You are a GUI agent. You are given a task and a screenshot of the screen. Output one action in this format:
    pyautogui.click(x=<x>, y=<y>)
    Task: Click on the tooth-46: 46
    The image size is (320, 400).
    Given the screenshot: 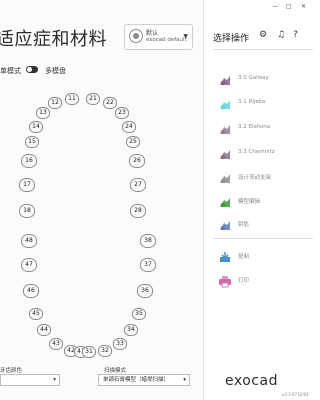 What is the action you would take?
    pyautogui.click(x=31, y=291)
    